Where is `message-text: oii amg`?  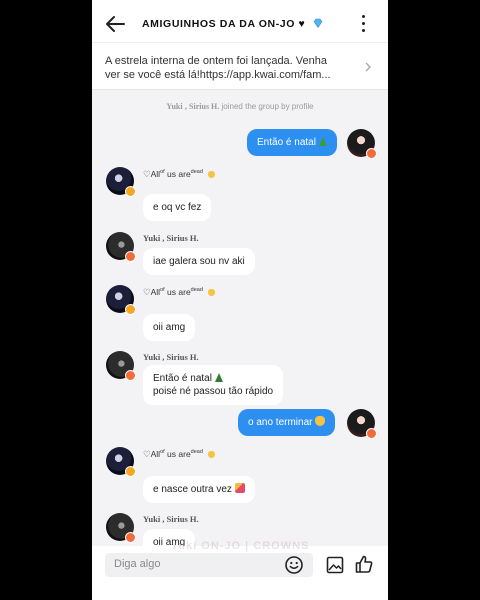
message-text: oii amg is located at coordinates (169, 327).